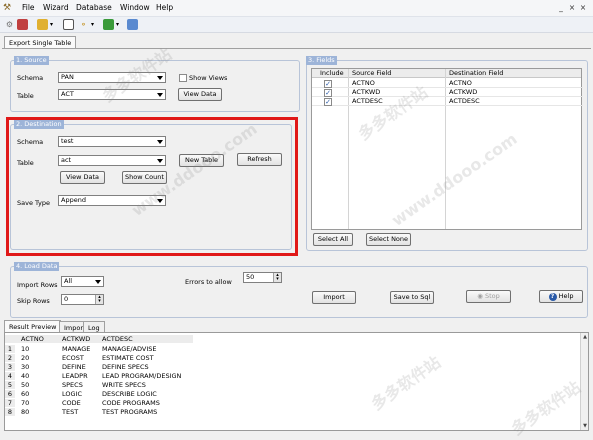 The width and height of the screenshot is (593, 440). Describe the element at coordinates (584, 426) in the screenshot. I see `scroll-down-icon: ▼` at that location.